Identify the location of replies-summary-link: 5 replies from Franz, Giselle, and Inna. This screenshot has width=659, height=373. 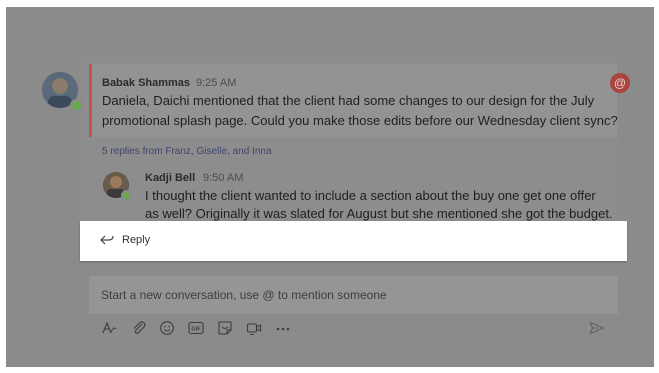
(187, 151).